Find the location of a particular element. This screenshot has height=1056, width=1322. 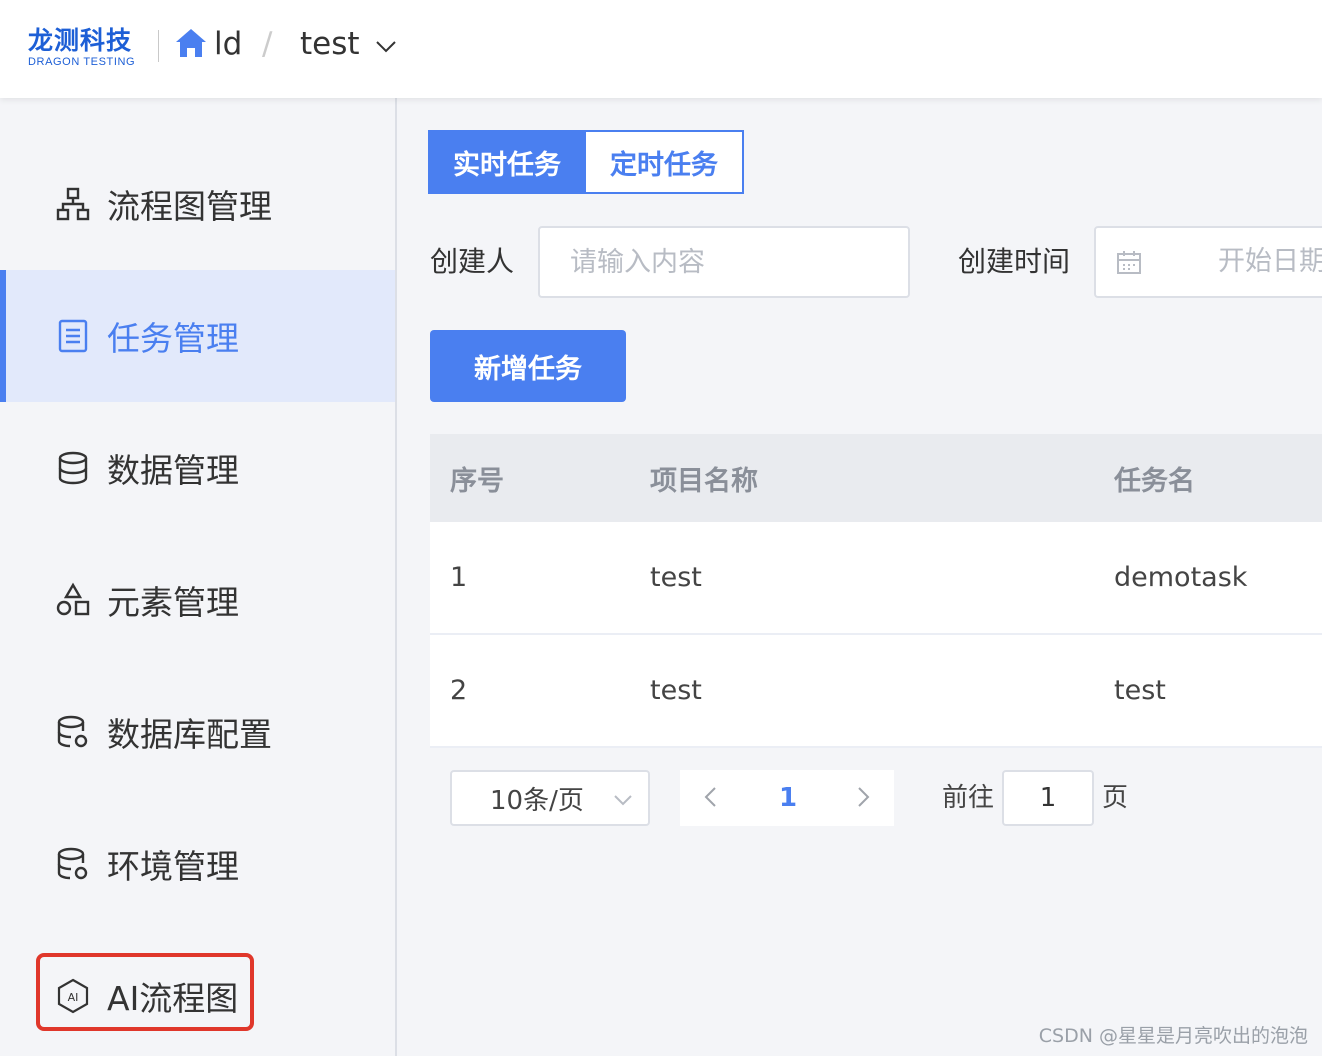

goto-label: 前往 is located at coordinates (968, 798).